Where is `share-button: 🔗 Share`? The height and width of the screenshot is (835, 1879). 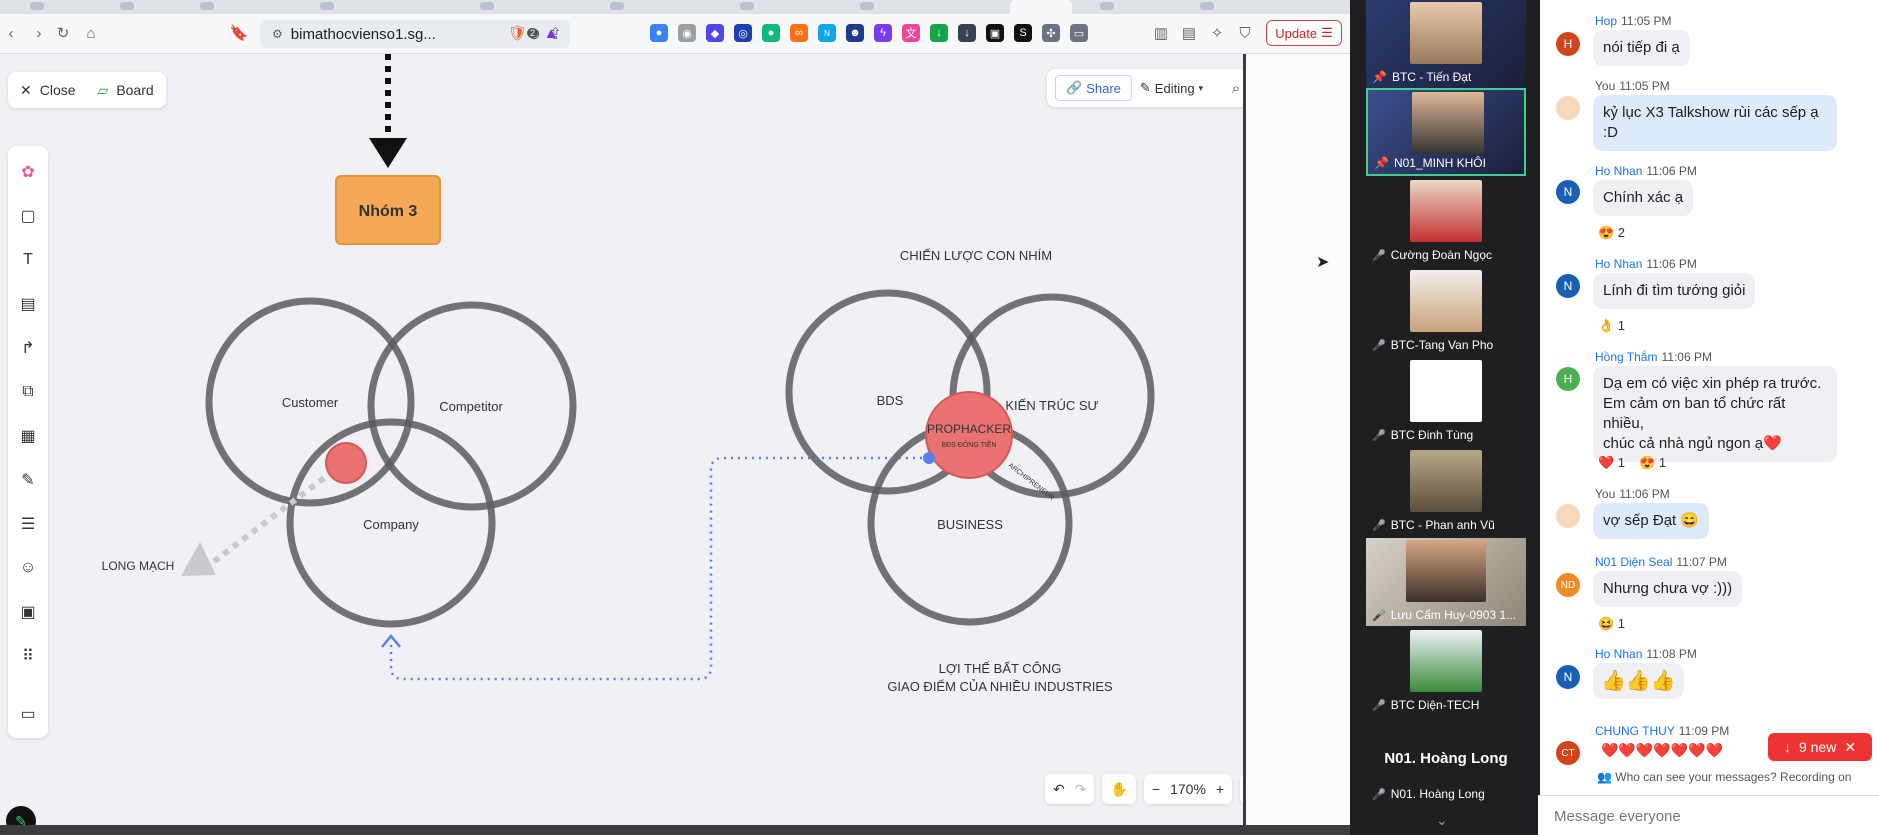
share-button: 🔗 Share is located at coordinates (1093, 88).